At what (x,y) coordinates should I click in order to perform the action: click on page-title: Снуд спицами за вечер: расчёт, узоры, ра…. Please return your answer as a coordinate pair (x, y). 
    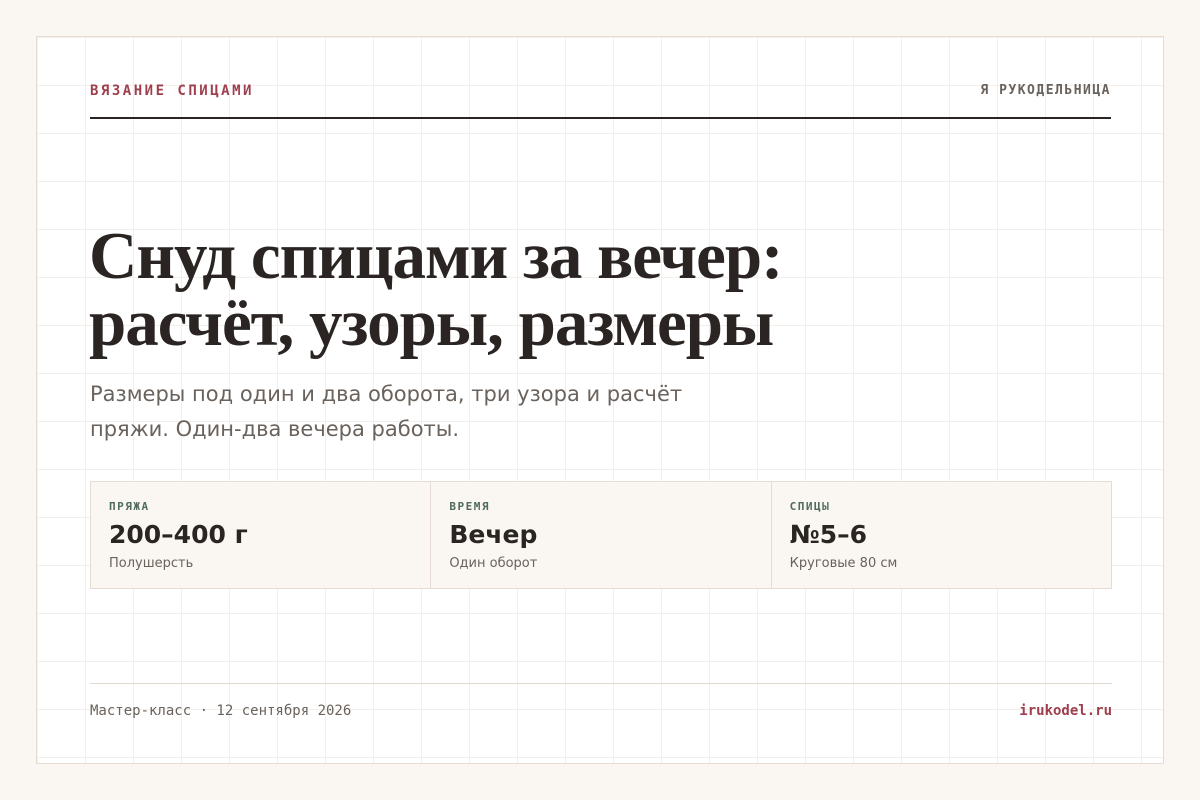
    Looking at the image, I should click on (579, 290).